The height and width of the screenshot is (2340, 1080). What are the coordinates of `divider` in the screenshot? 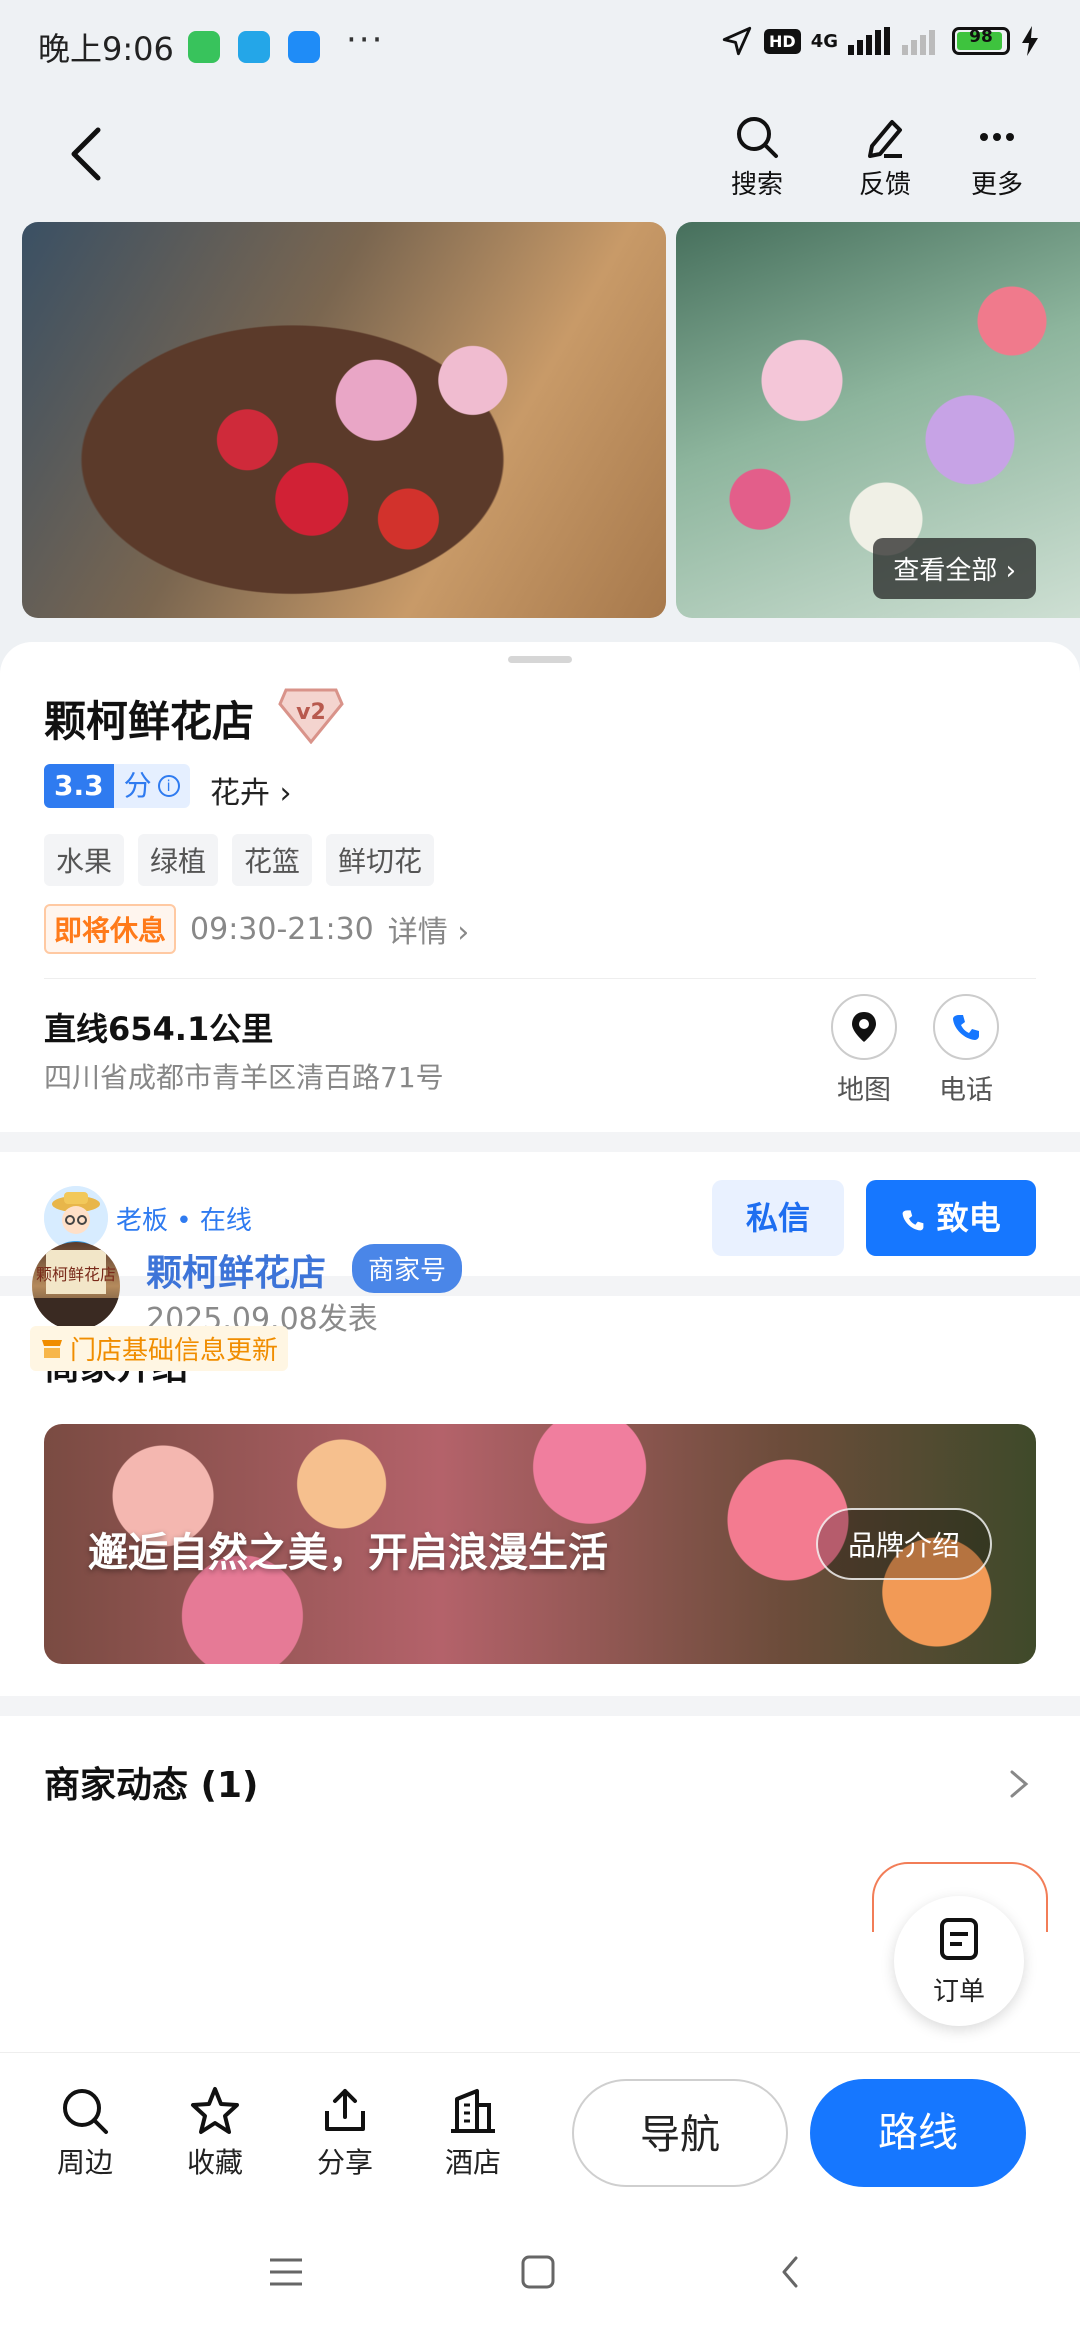 It's located at (540, 978).